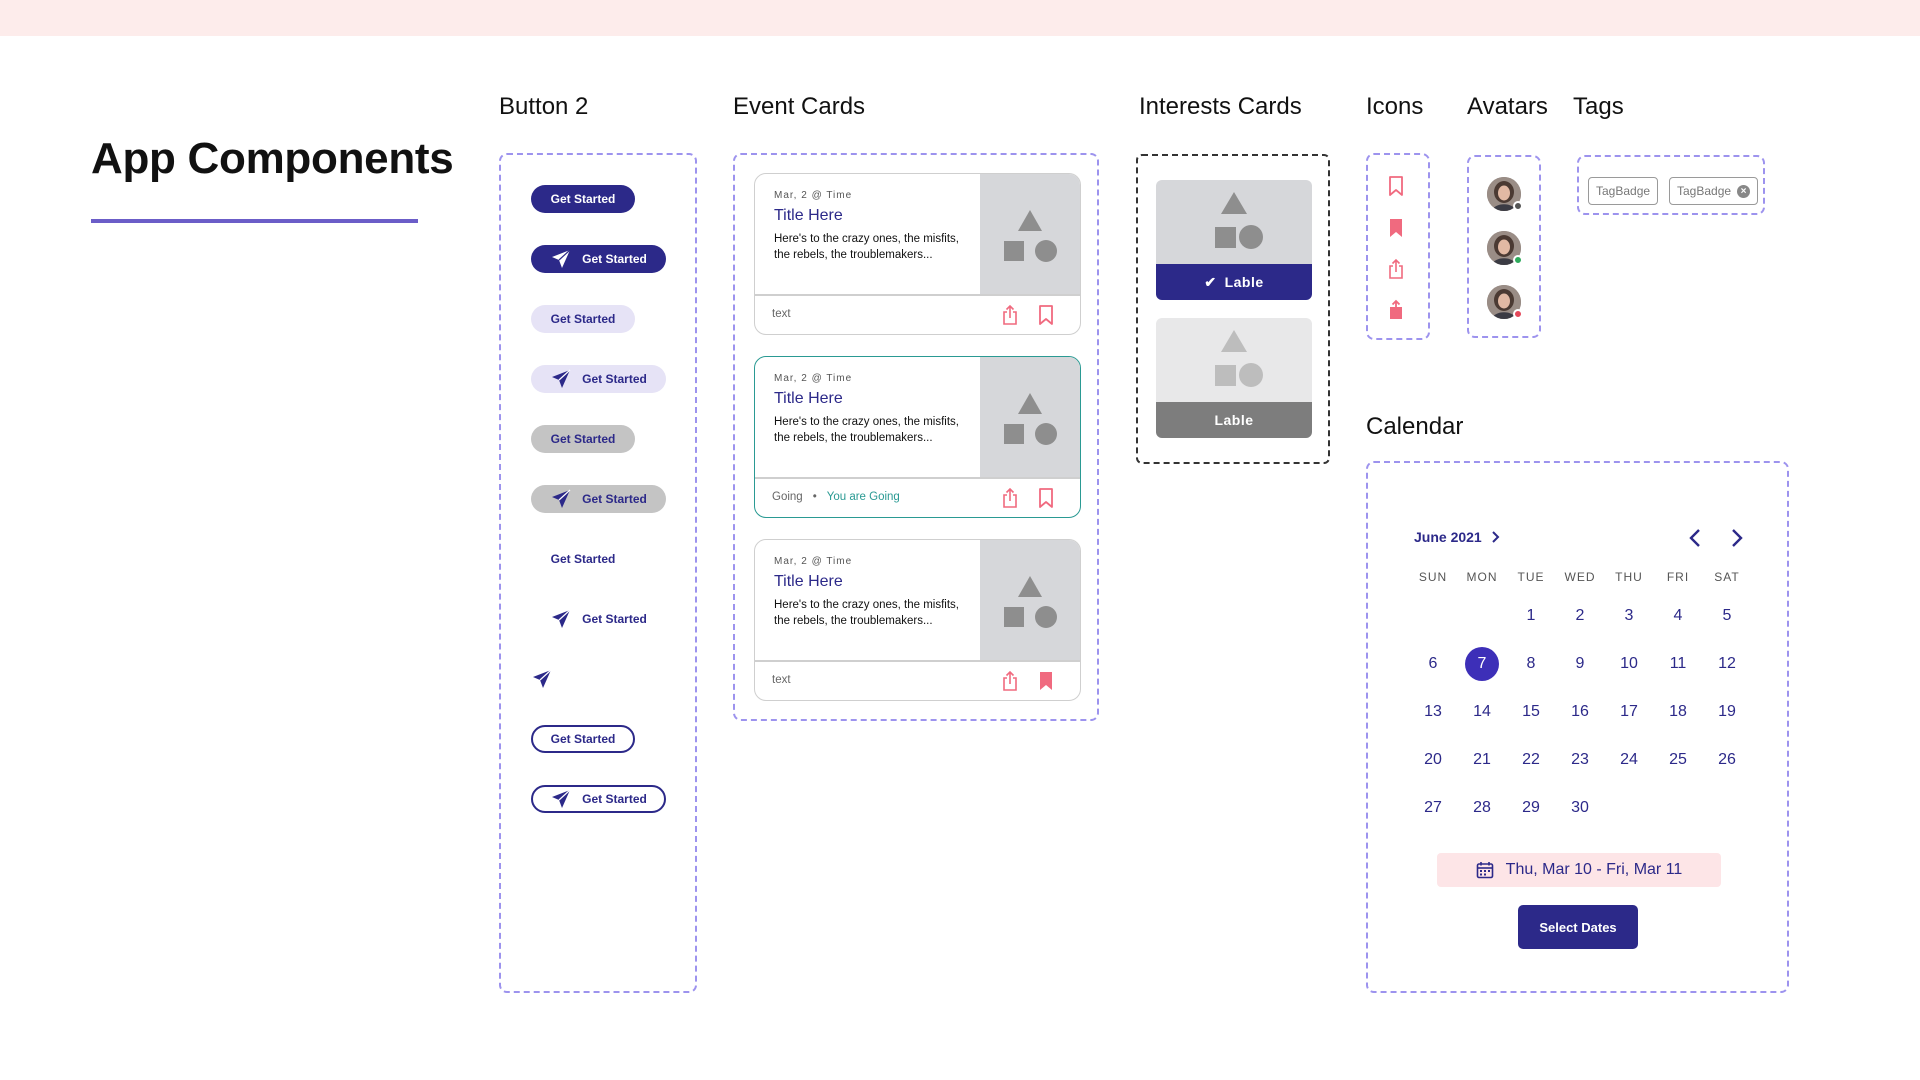 Image resolution: width=1920 pixels, height=1080 pixels. Describe the element at coordinates (1736, 538) in the screenshot. I see `next-month-button` at that location.